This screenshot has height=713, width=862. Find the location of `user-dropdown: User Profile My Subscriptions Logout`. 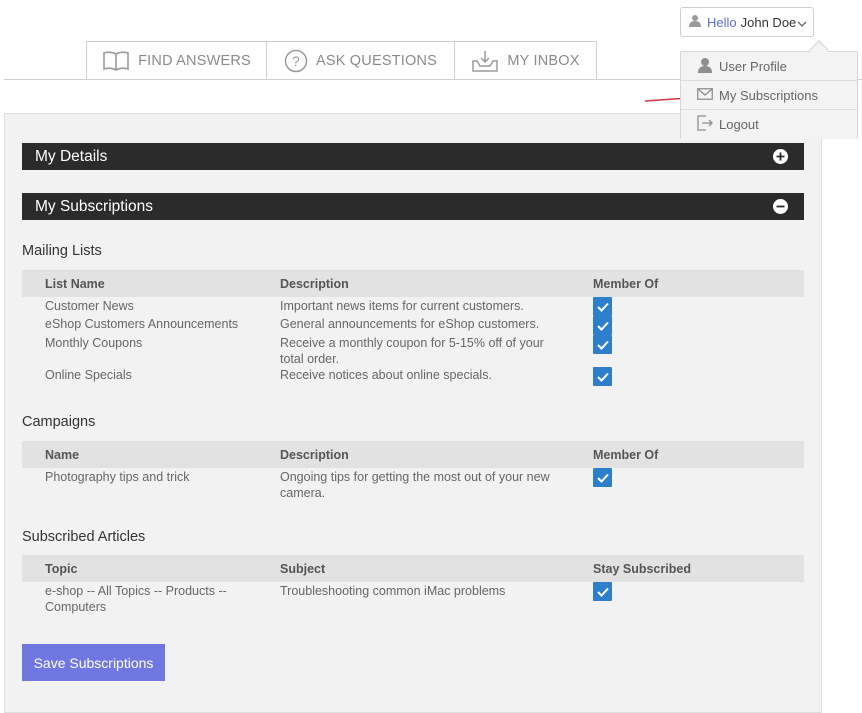

user-dropdown: User Profile My Subscriptions Logout is located at coordinates (769, 89).